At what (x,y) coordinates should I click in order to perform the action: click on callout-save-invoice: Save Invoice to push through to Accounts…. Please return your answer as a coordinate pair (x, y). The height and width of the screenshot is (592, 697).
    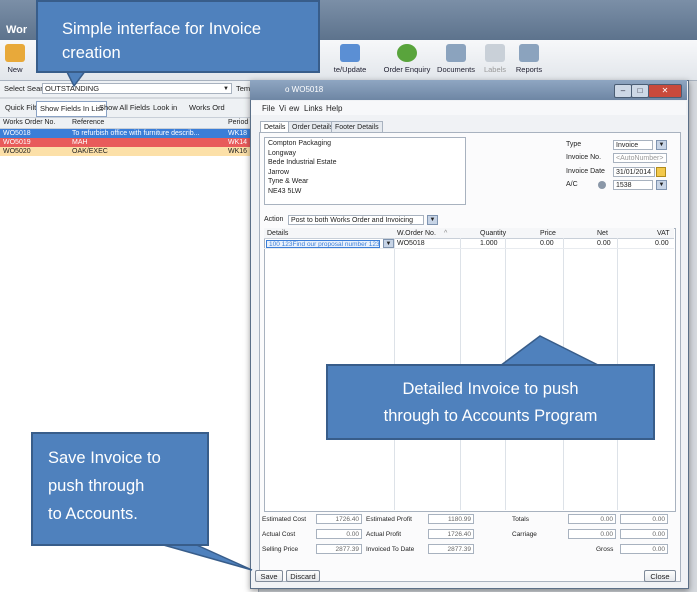
    Looking at the image, I should click on (120, 489).